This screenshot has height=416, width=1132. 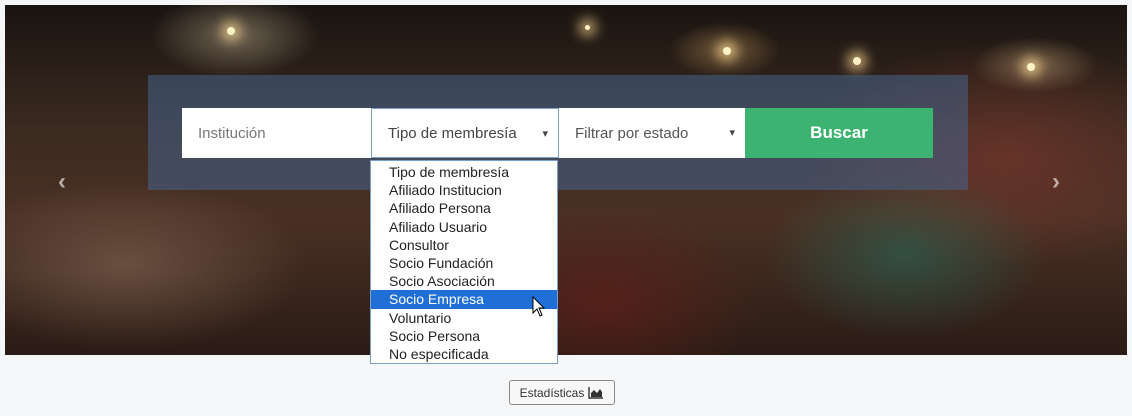 I want to click on search-button-label: Buscar, so click(x=839, y=132).